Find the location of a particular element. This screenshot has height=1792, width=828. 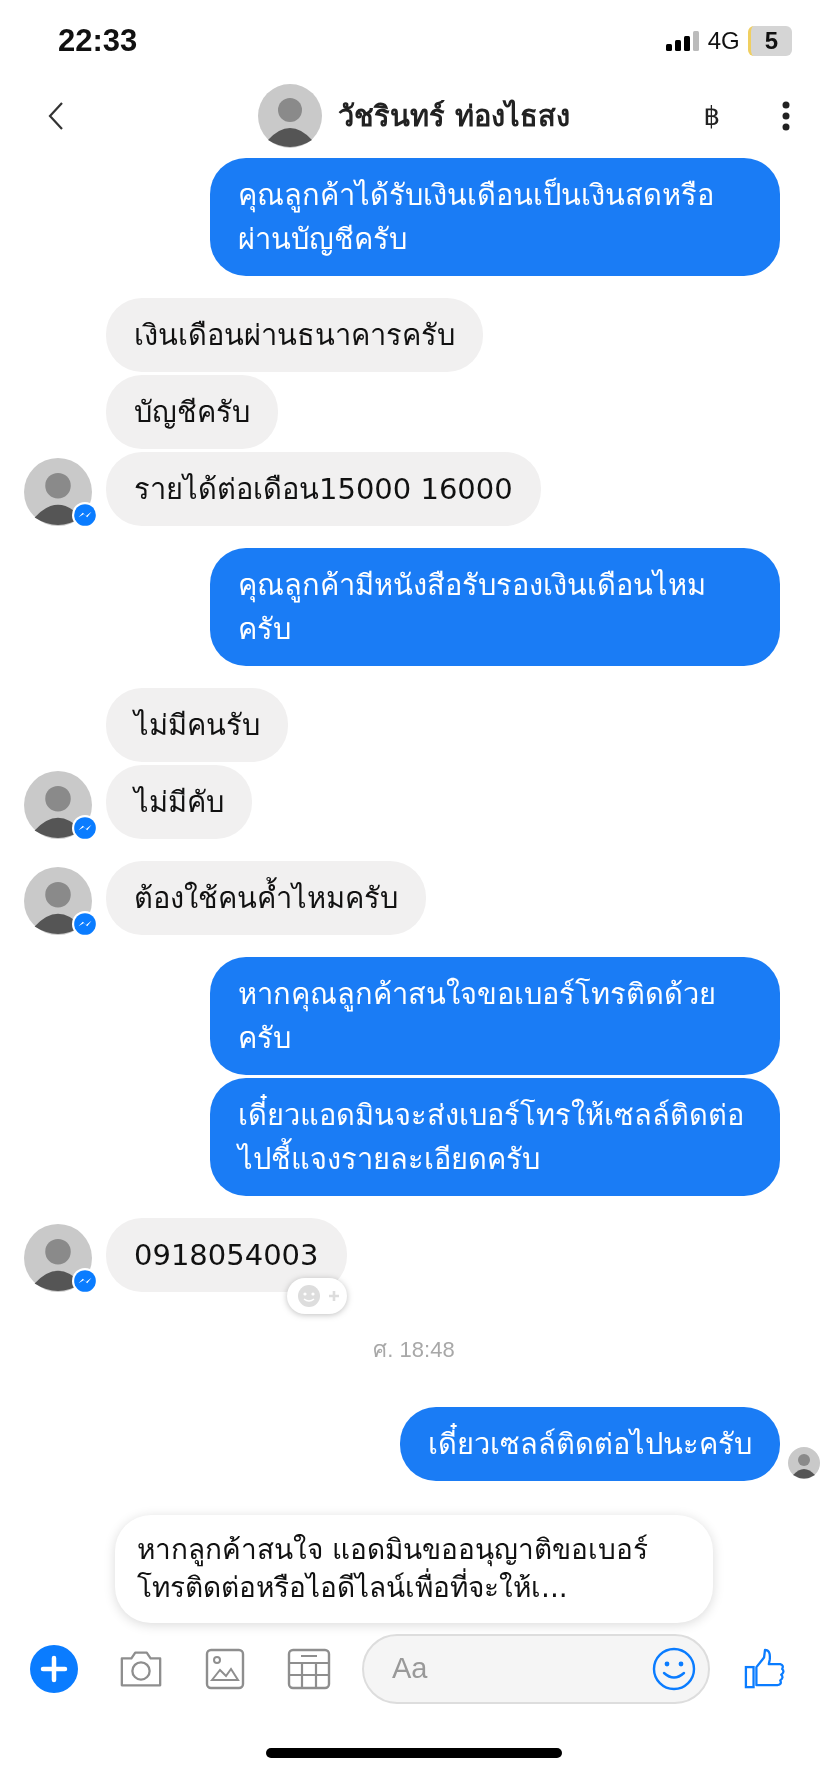

message-bubble: คุณลูกค้าได้รับเงินเดือนเป็นเงินสดหรือผ่านบัญชีครับ is located at coordinates (495, 217).